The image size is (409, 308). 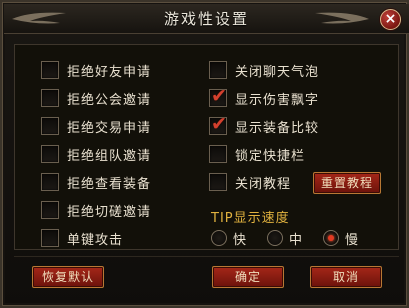 What do you see at coordinates (263, 184) in the screenshot?
I see `option-label: 关闭教程` at bounding box center [263, 184].